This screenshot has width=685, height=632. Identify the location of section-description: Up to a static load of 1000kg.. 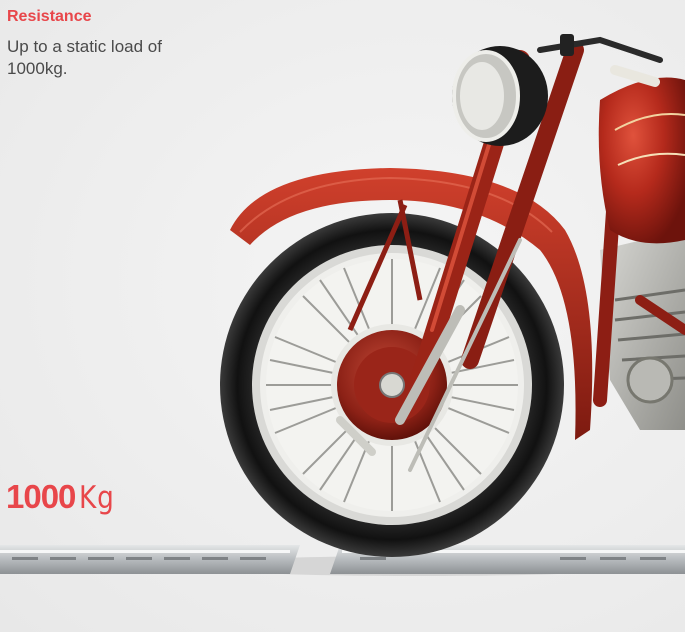
(84, 57).